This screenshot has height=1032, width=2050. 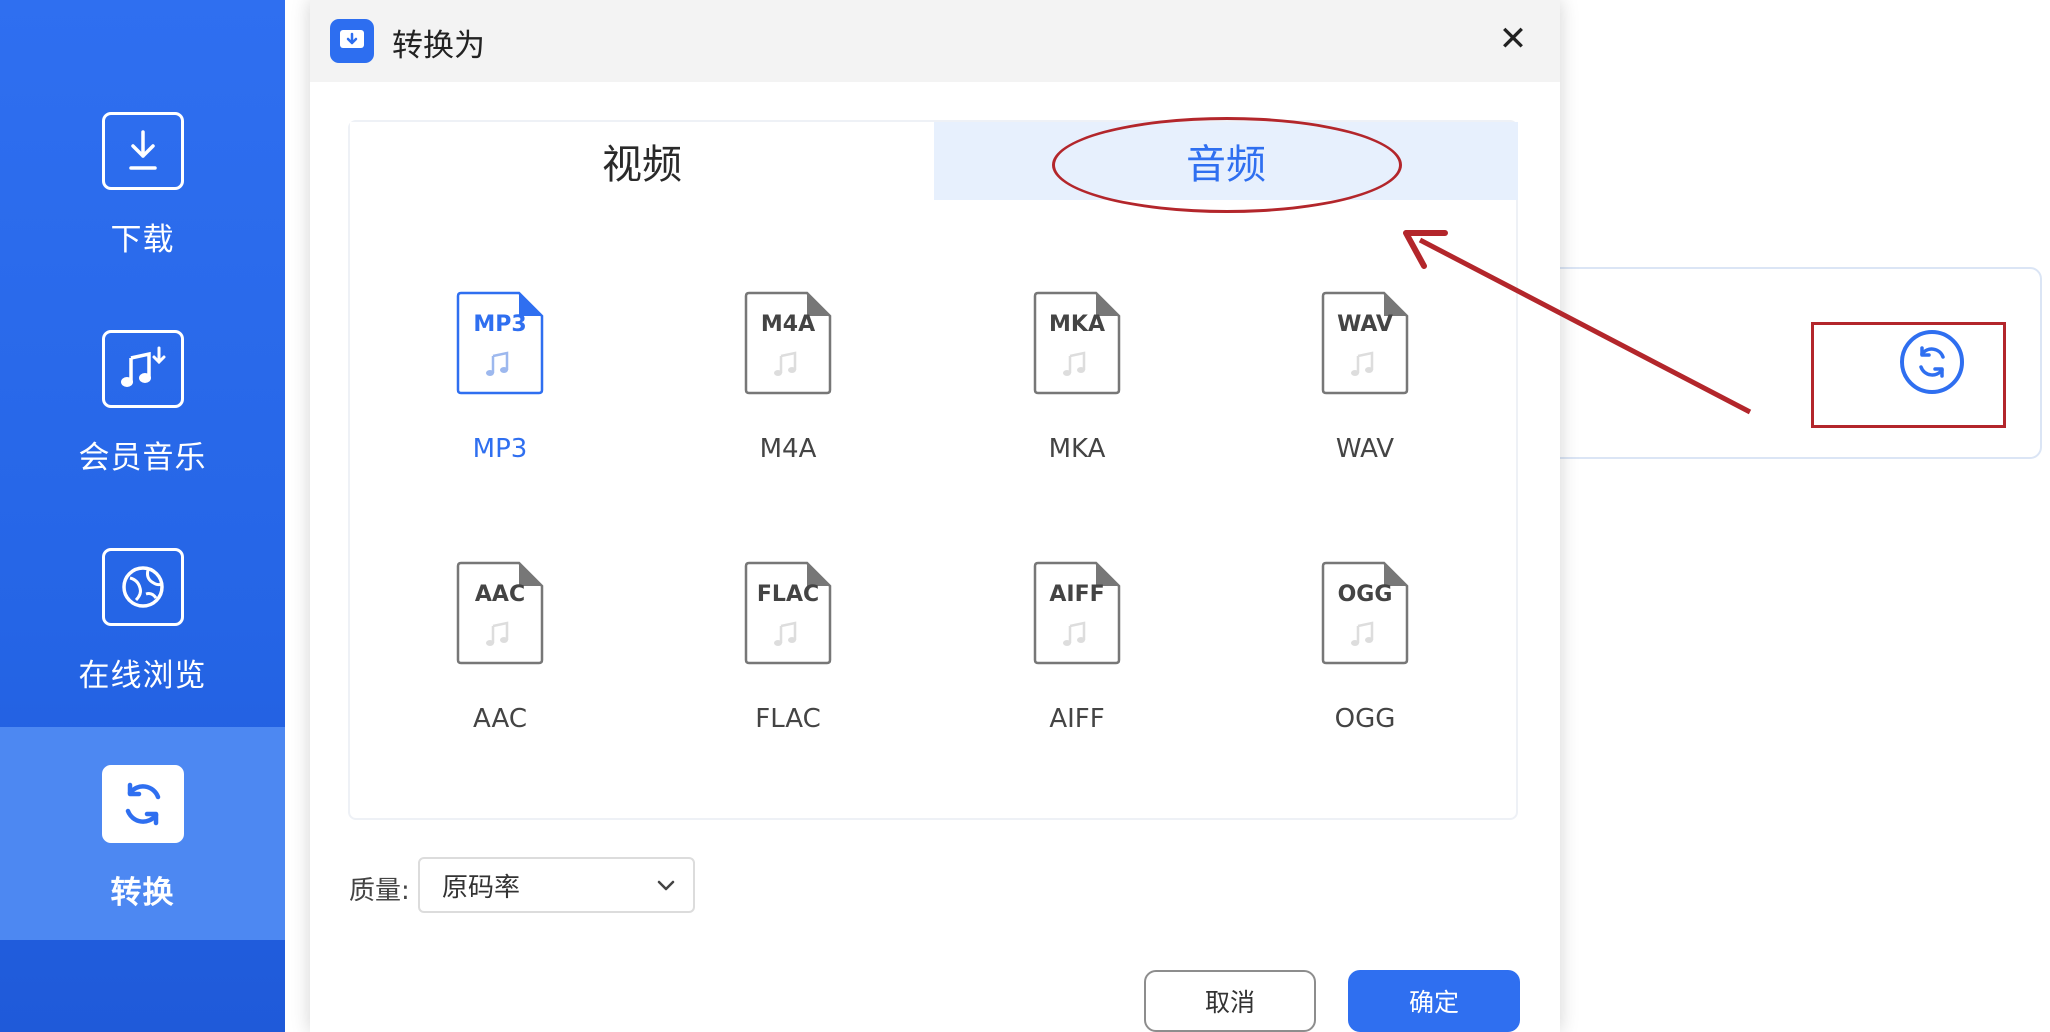 I want to click on sidebar-item-label: 转换, so click(x=142, y=893).